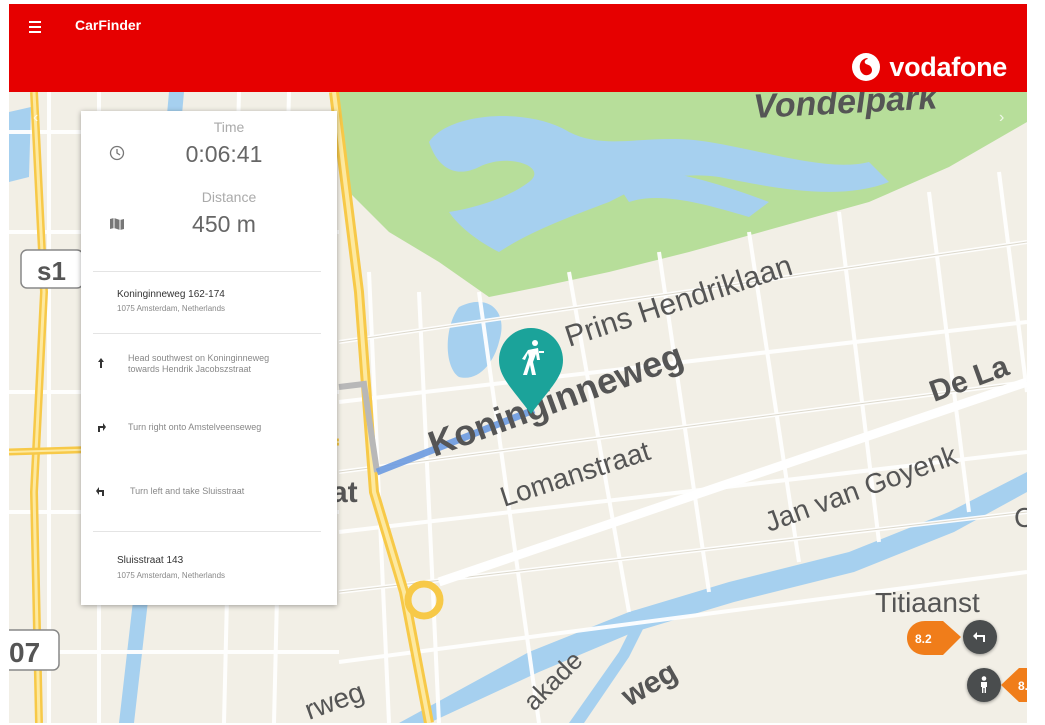 The image size is (1045, 725). I want to click on svg-text: 8.1, so click(1022, 686).